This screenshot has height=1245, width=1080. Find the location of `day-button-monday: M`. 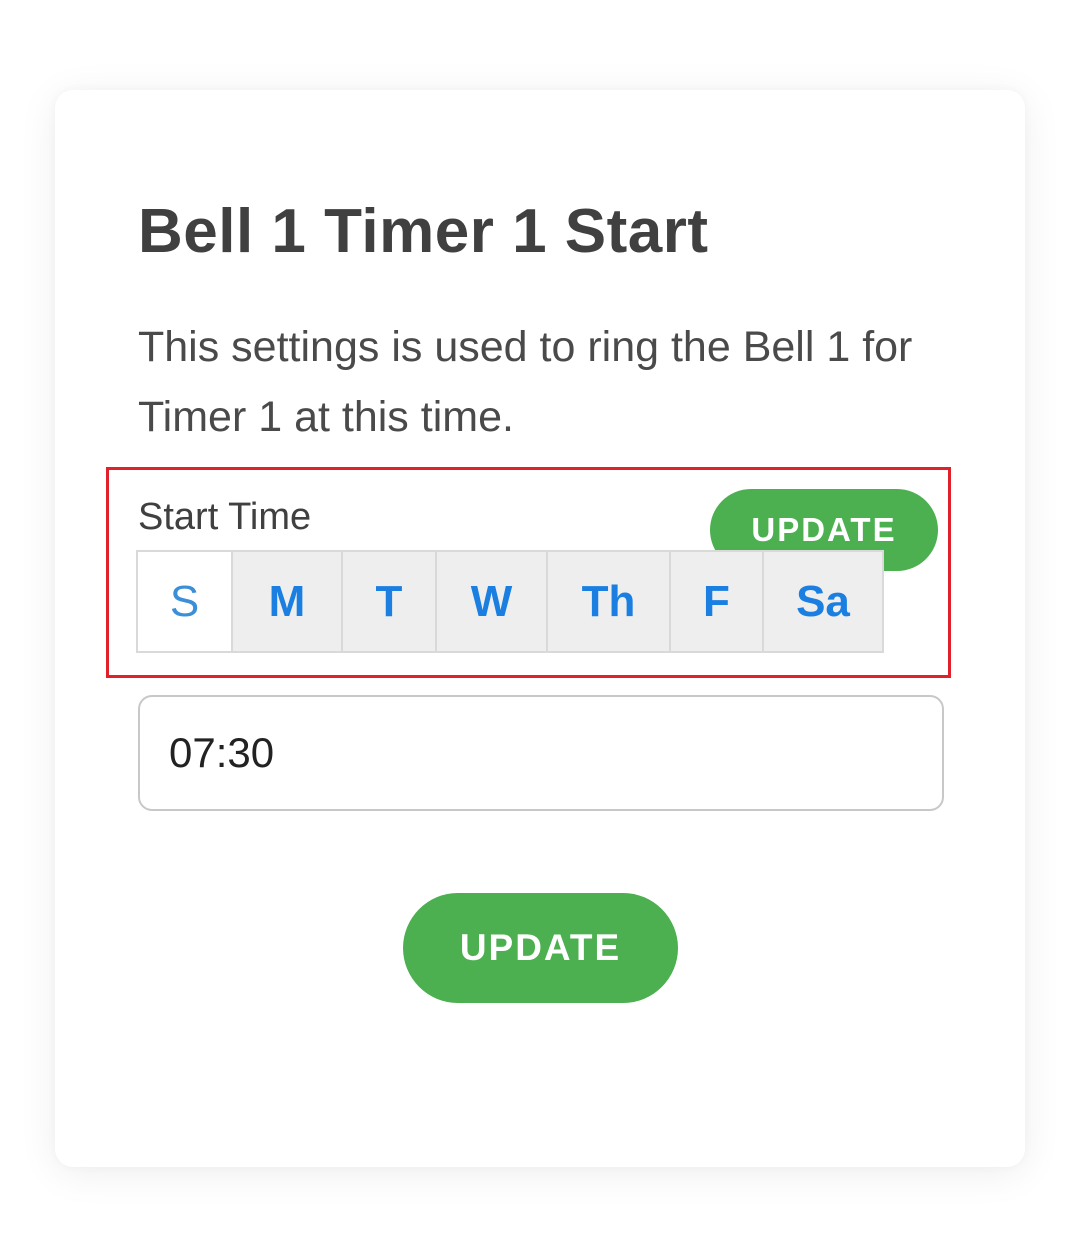

day-button-monday: M is located at coordinates (286, 601).